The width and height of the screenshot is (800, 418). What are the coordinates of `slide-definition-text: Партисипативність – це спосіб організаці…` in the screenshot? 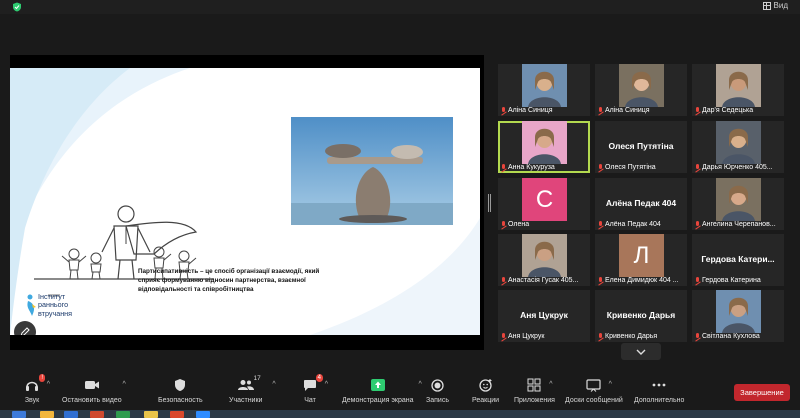 It's located at (229, 280).